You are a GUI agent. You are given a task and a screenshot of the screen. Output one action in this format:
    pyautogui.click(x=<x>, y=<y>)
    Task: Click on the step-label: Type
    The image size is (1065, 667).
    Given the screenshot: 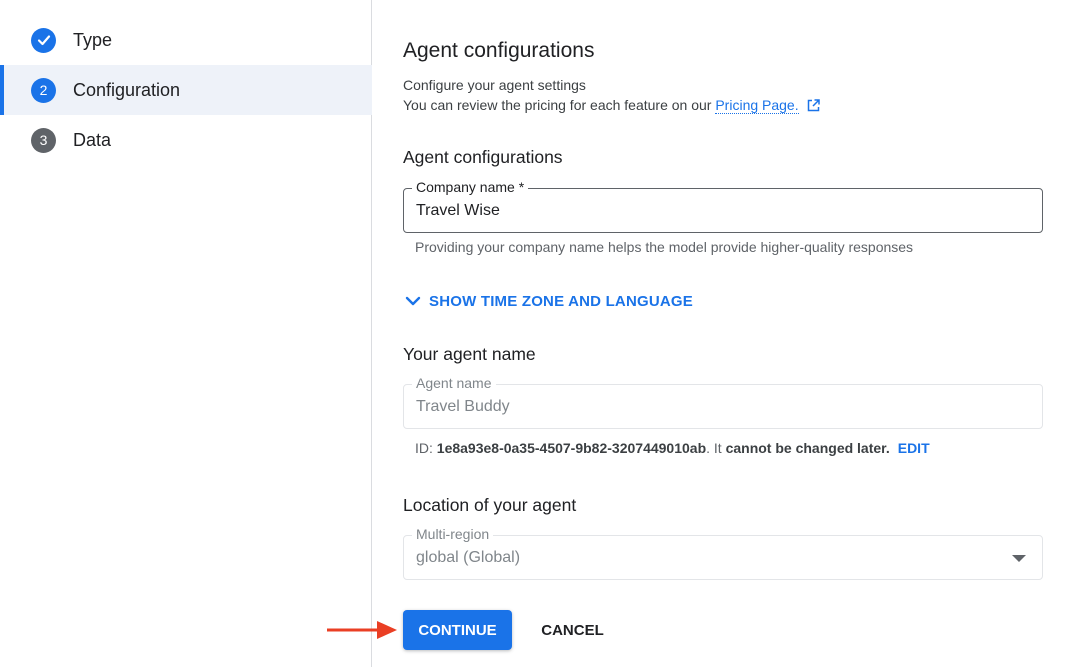 What is the action you would take?
    pyautogui.click(x=93, y=39)
    